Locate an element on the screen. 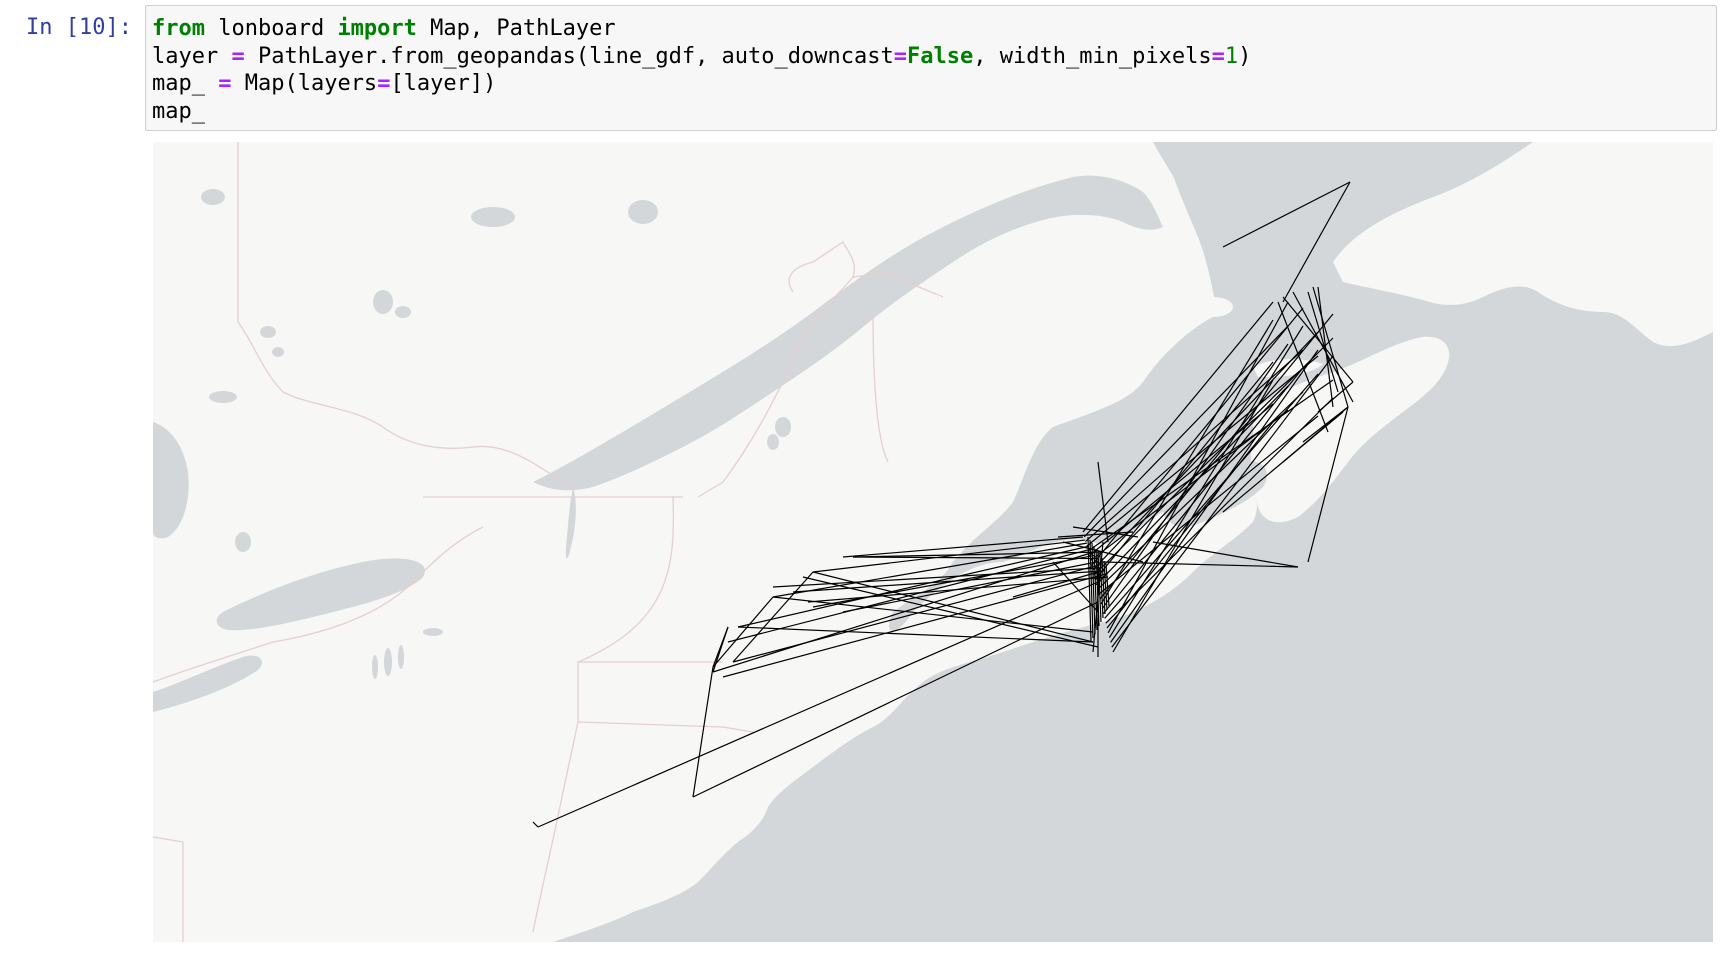  code-line: map_ = Map(layers=[layer]) is located at coordinates (931, 84).